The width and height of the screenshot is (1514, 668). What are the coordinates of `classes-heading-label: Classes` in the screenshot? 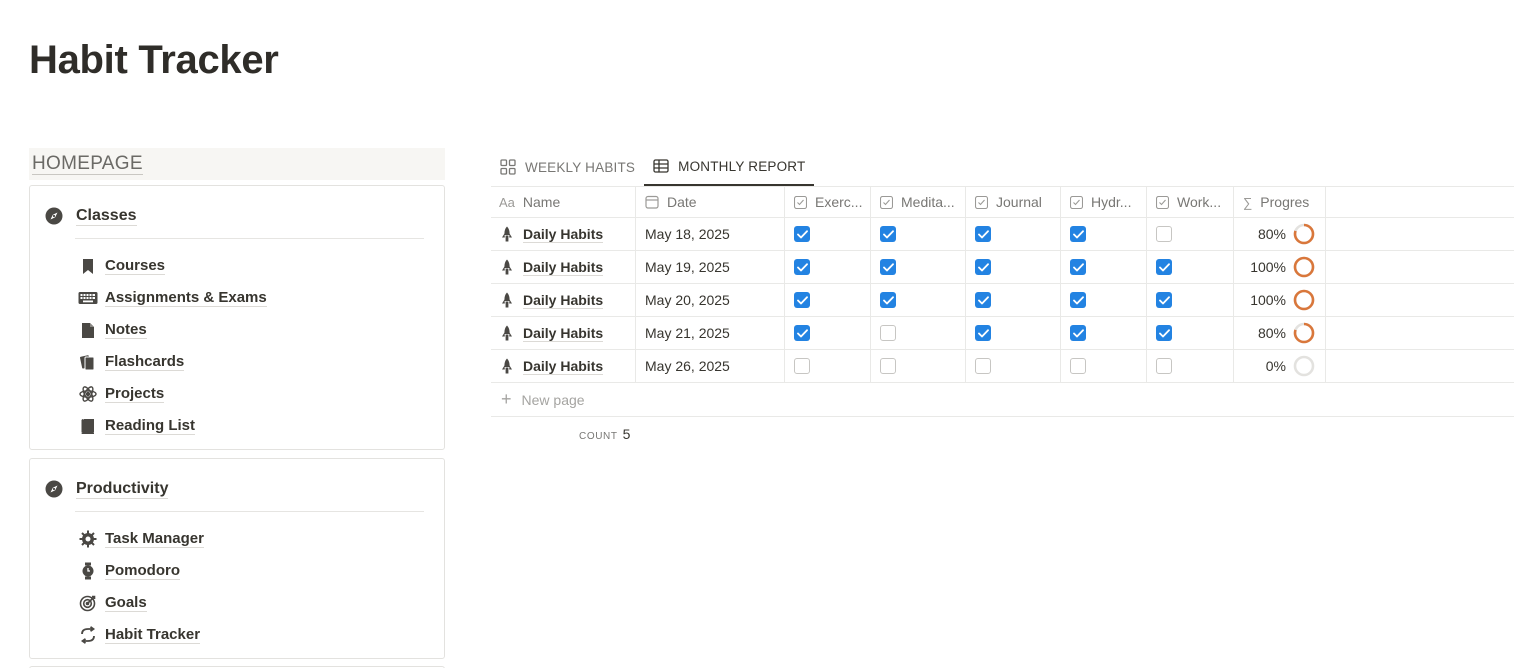 It's located at (106, 216).